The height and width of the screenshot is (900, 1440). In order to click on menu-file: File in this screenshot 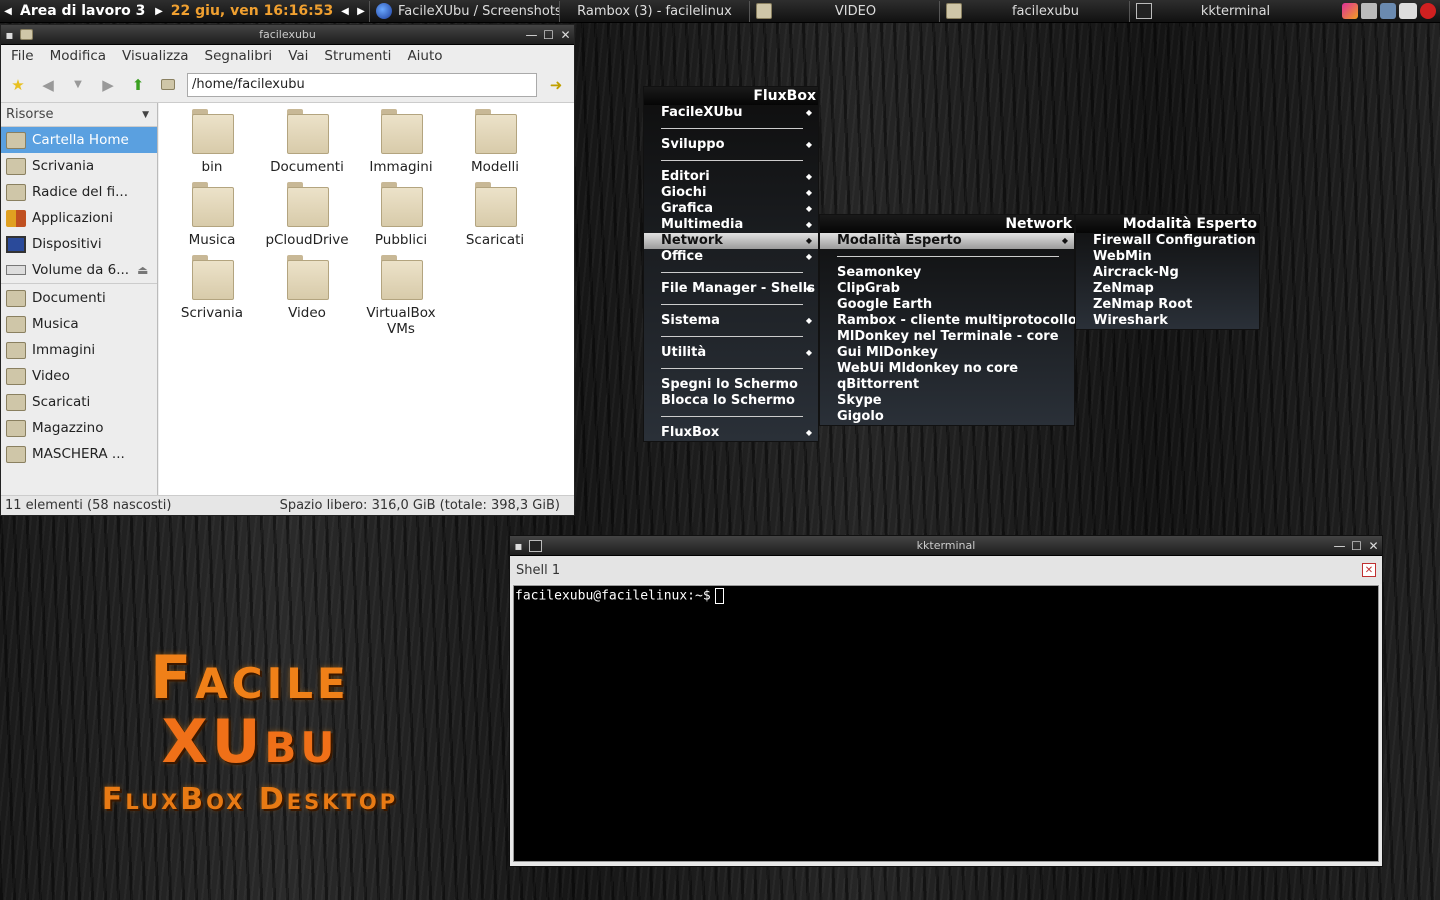, I will do `click(22, 56)`.